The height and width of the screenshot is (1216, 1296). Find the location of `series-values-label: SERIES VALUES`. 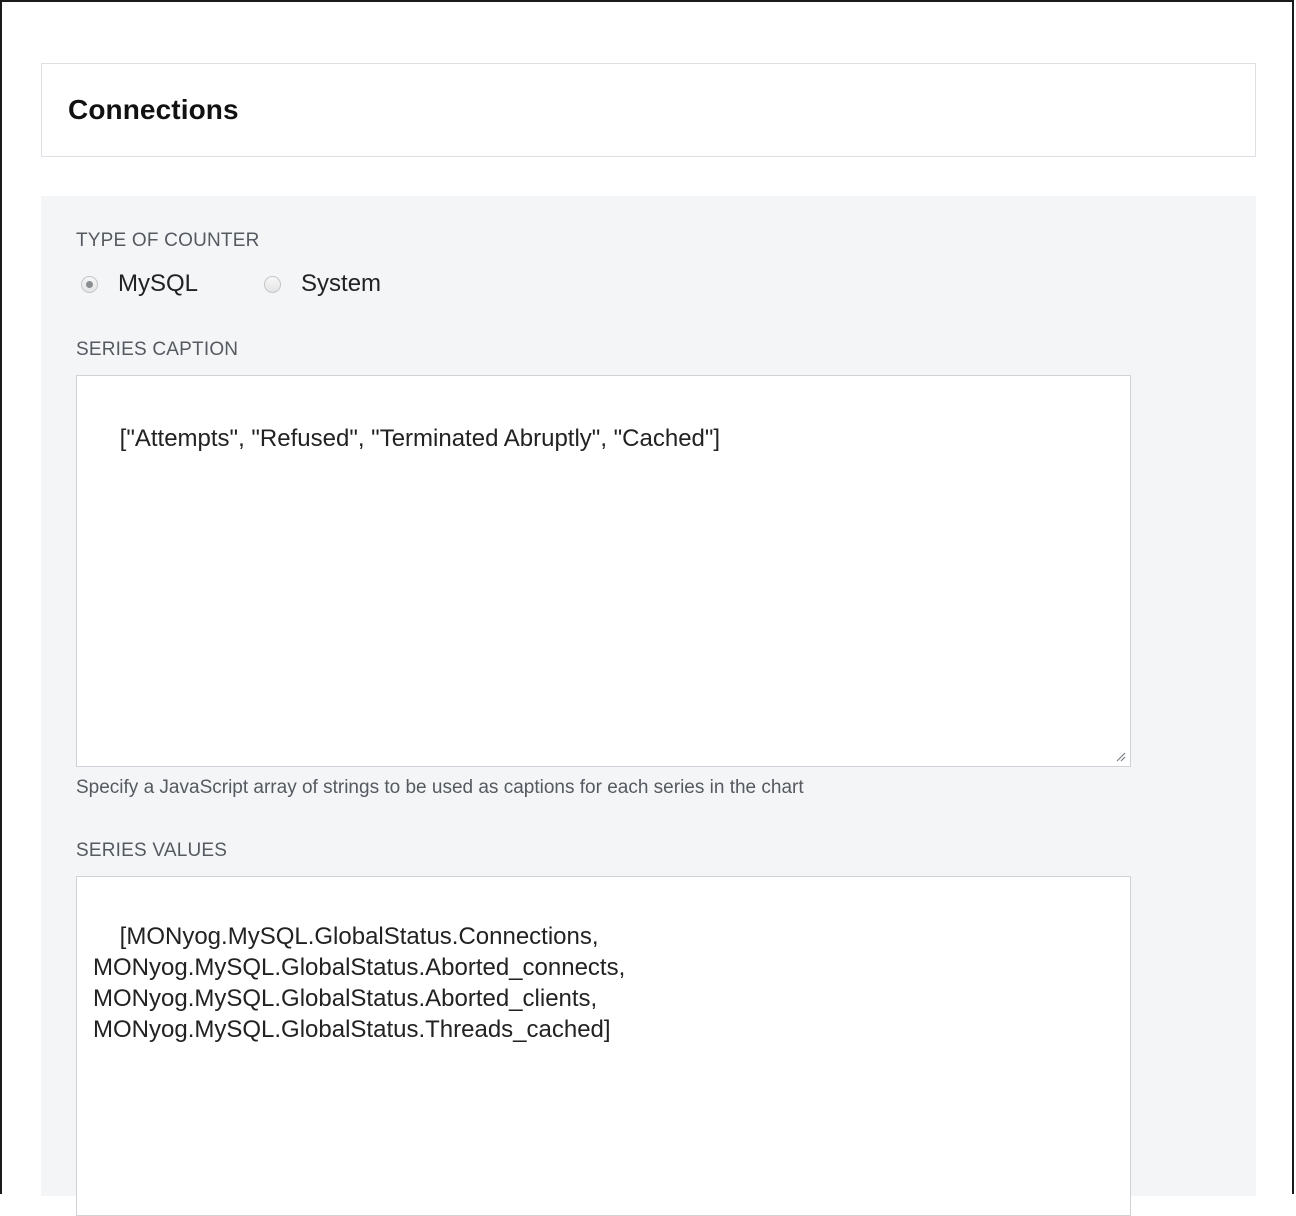

series-values-label: SERIES VALUES is located at coordinates (152, 850).